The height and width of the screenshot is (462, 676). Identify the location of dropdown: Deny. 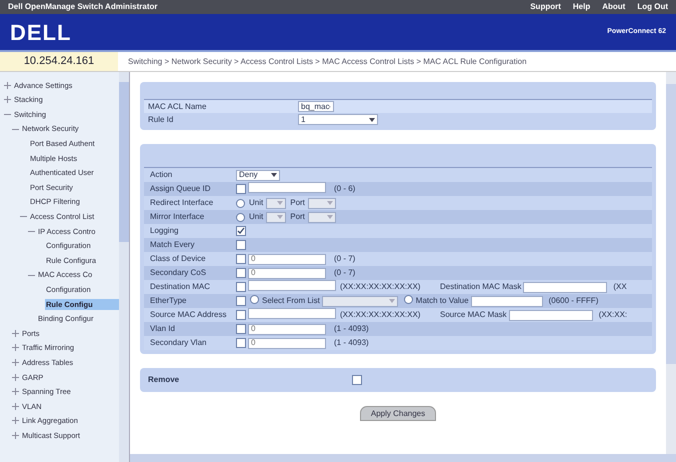
(258, 175).